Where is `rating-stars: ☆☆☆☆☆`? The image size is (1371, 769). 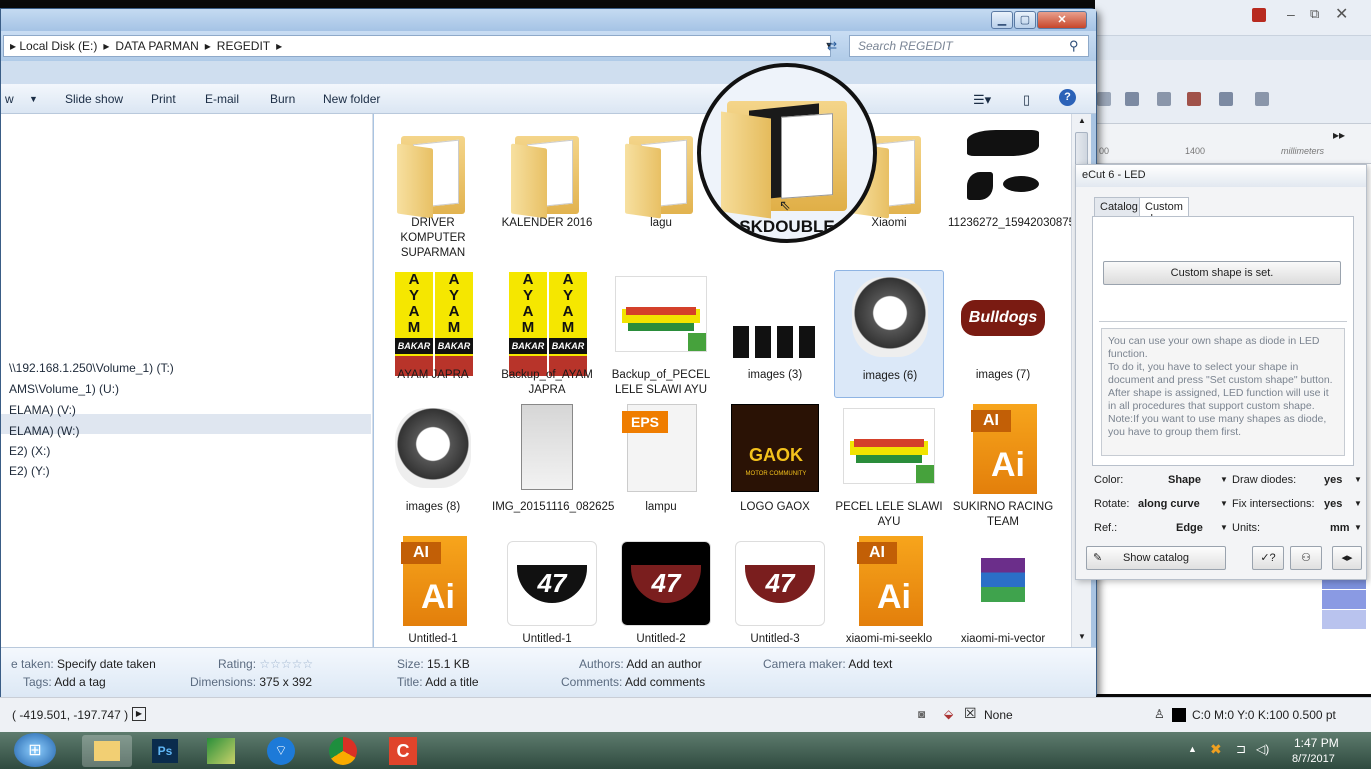
rating-stars: ☆☆☆☆☆ is located at coordinates (286, 664).